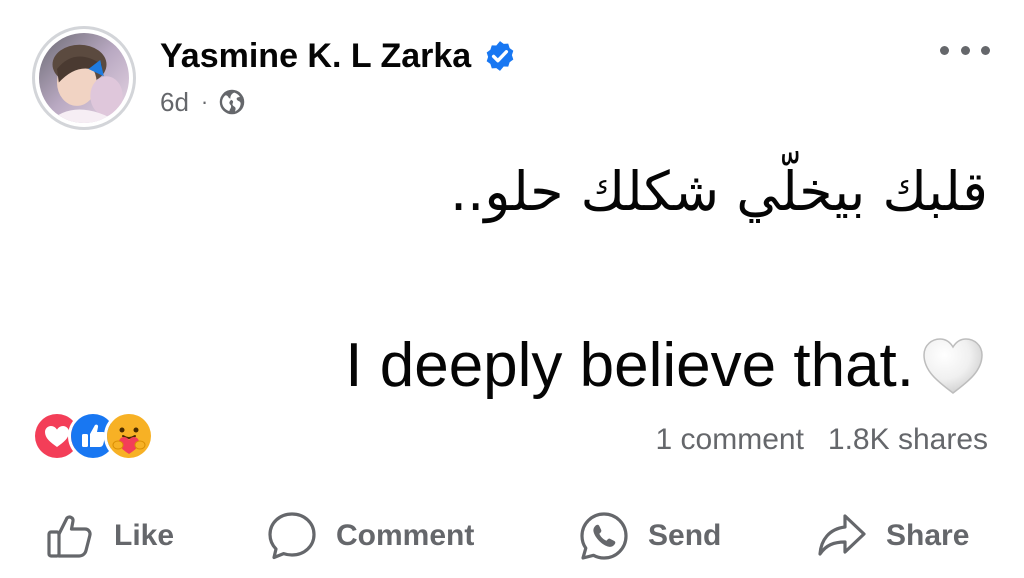  Describe the element at coordinates (730, 440) in the screenshot. I see `comment-count: 1 comment` at that location.